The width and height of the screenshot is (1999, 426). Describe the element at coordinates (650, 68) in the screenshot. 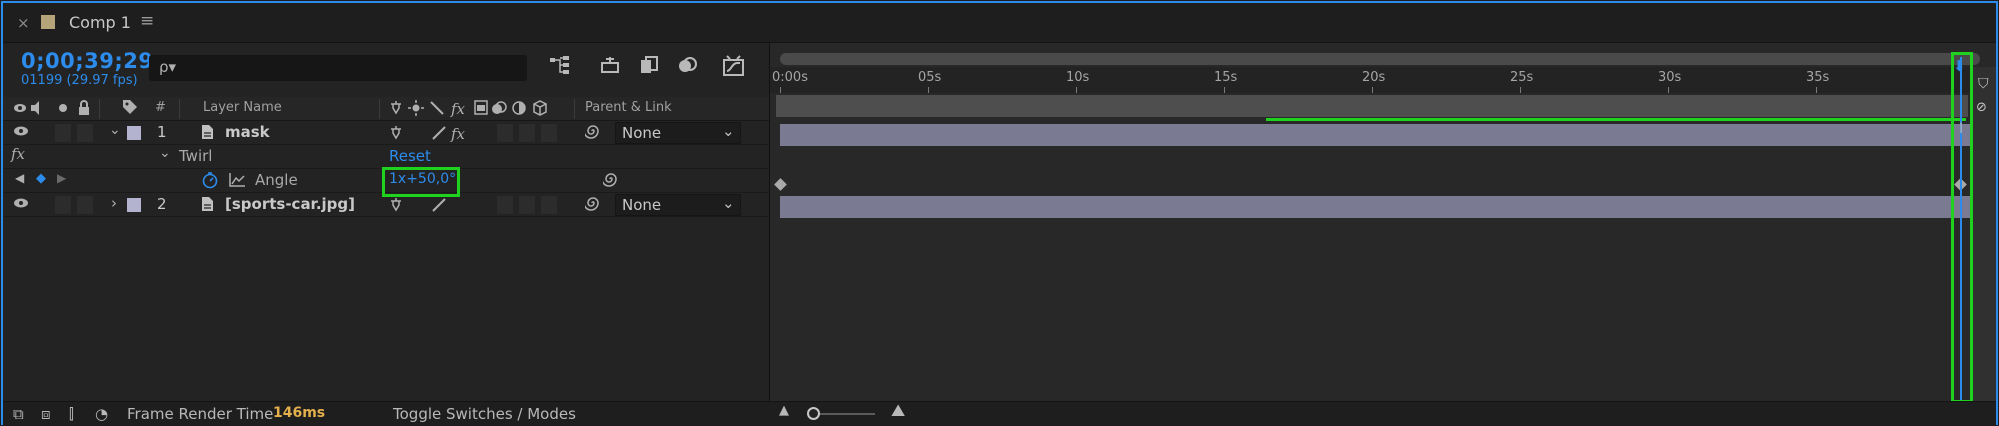

I see `frame-blending-icon` at that location.